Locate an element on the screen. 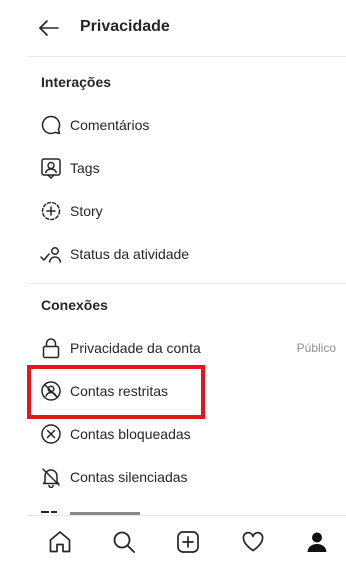 This screenshot has height=568, width=346. row-privacidade-conta: Privacidade da conta Público is located at coordinates (186, 348).